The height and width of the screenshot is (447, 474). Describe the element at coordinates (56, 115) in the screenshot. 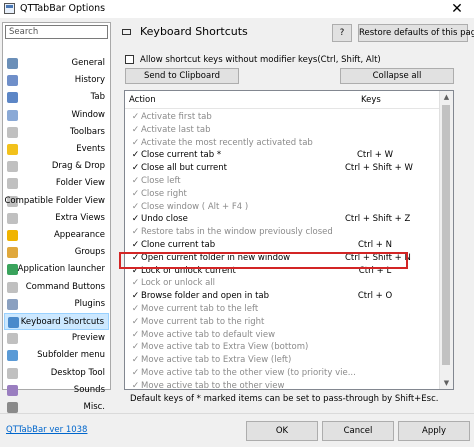

I see `sidebar-item-window: Window` at that location.